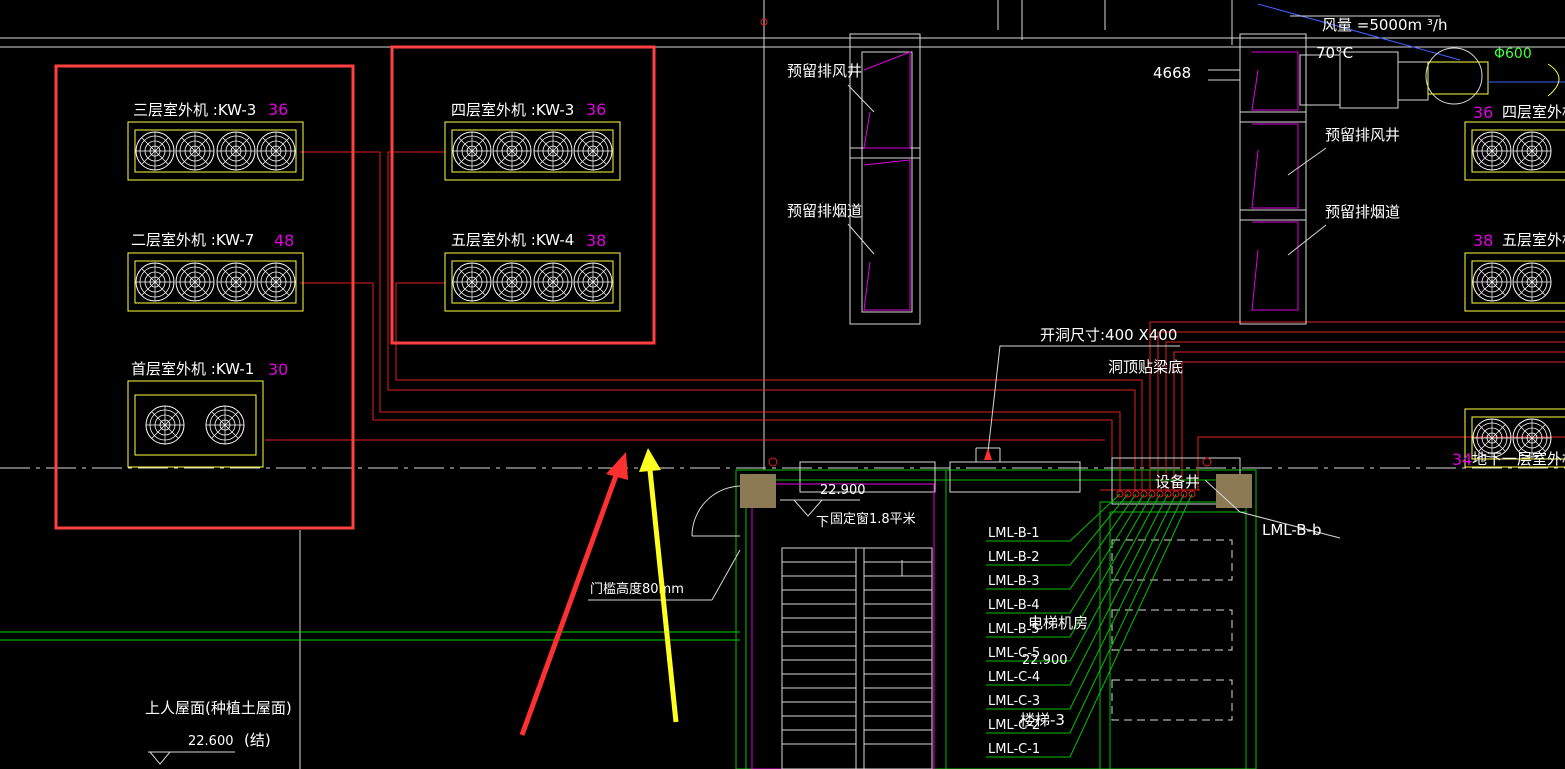 This screenshot has height=769, width=1565. I want to click on label-kw3-3f: 三层室外机 :KW-3, so click(194, 110).